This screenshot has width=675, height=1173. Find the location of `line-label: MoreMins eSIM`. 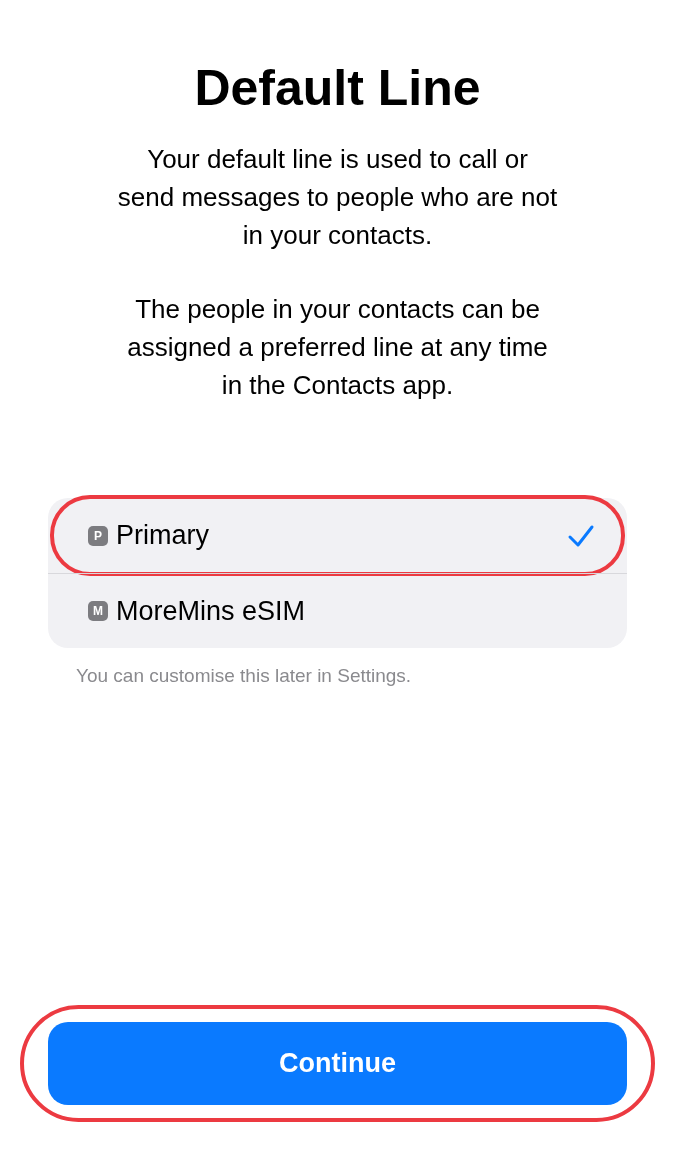

line-label: MoreMins eSIM is located at coordinates (211, 611).